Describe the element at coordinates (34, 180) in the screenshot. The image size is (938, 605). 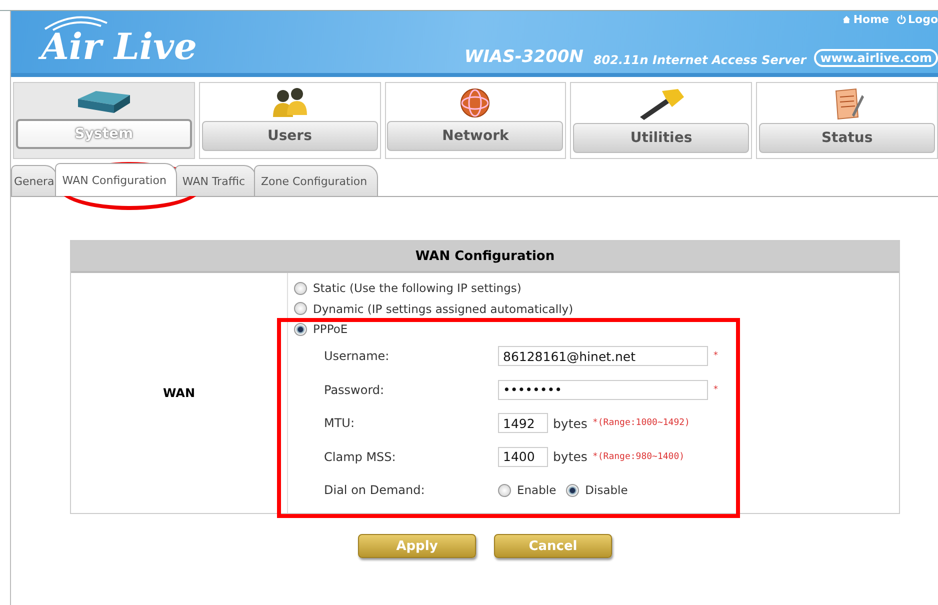
I see `sub-tab: Genera` at that location.